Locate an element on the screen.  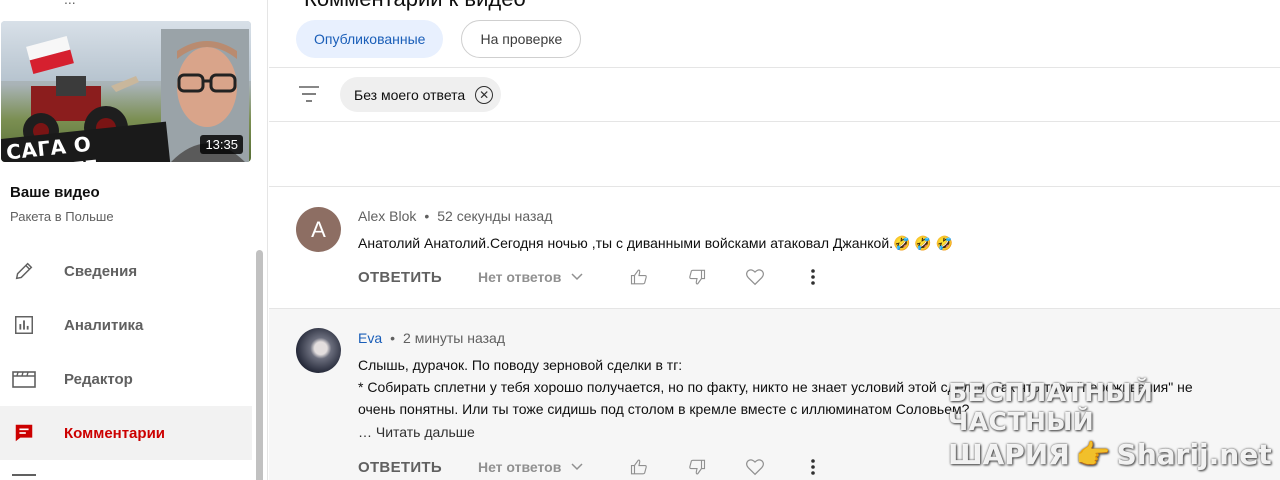
sidebar-item-label: Редактор is located at coordinates (98, 379).